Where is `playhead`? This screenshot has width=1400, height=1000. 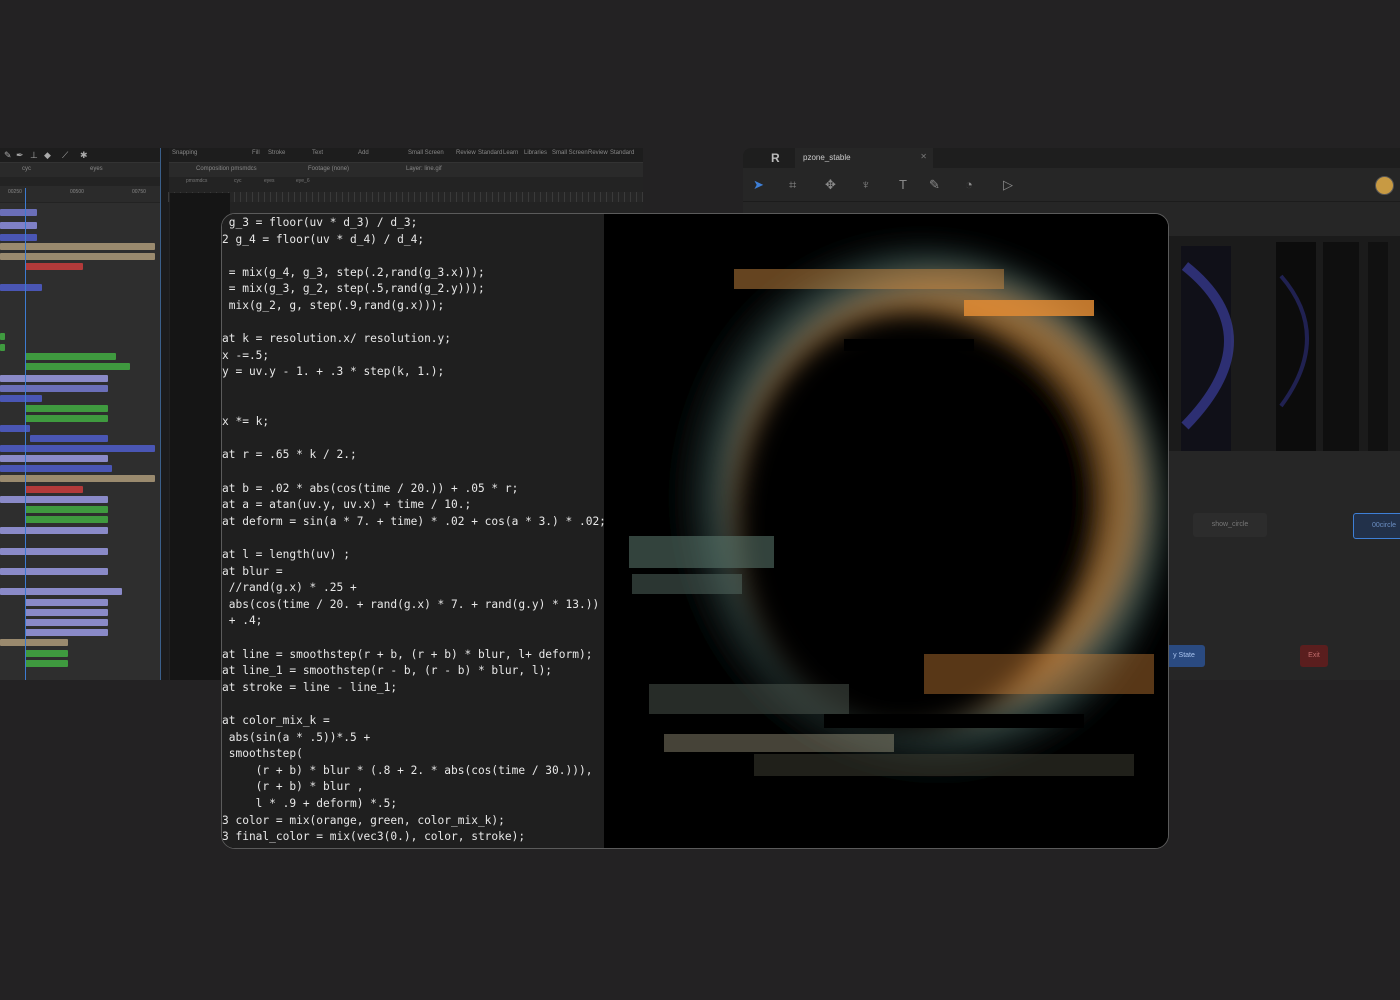 playhead is located at coordinates (25, 434).